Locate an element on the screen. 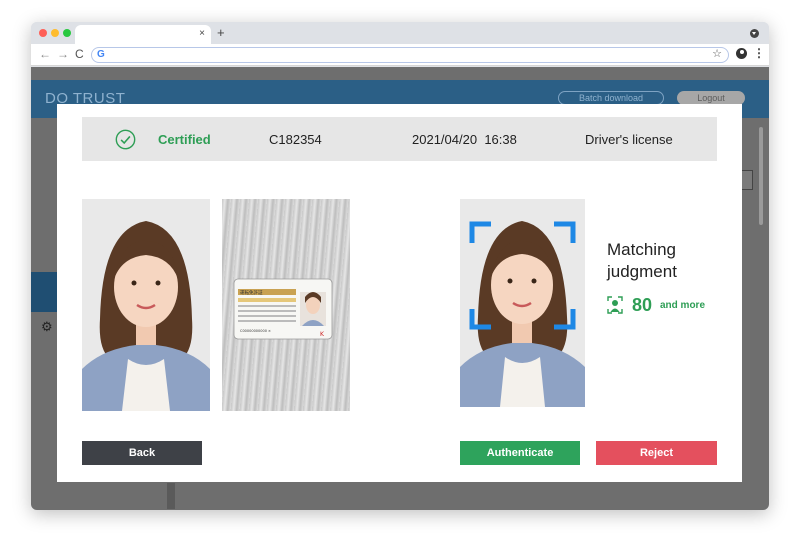  score-value: 80 is located at coordinates (642, 305).